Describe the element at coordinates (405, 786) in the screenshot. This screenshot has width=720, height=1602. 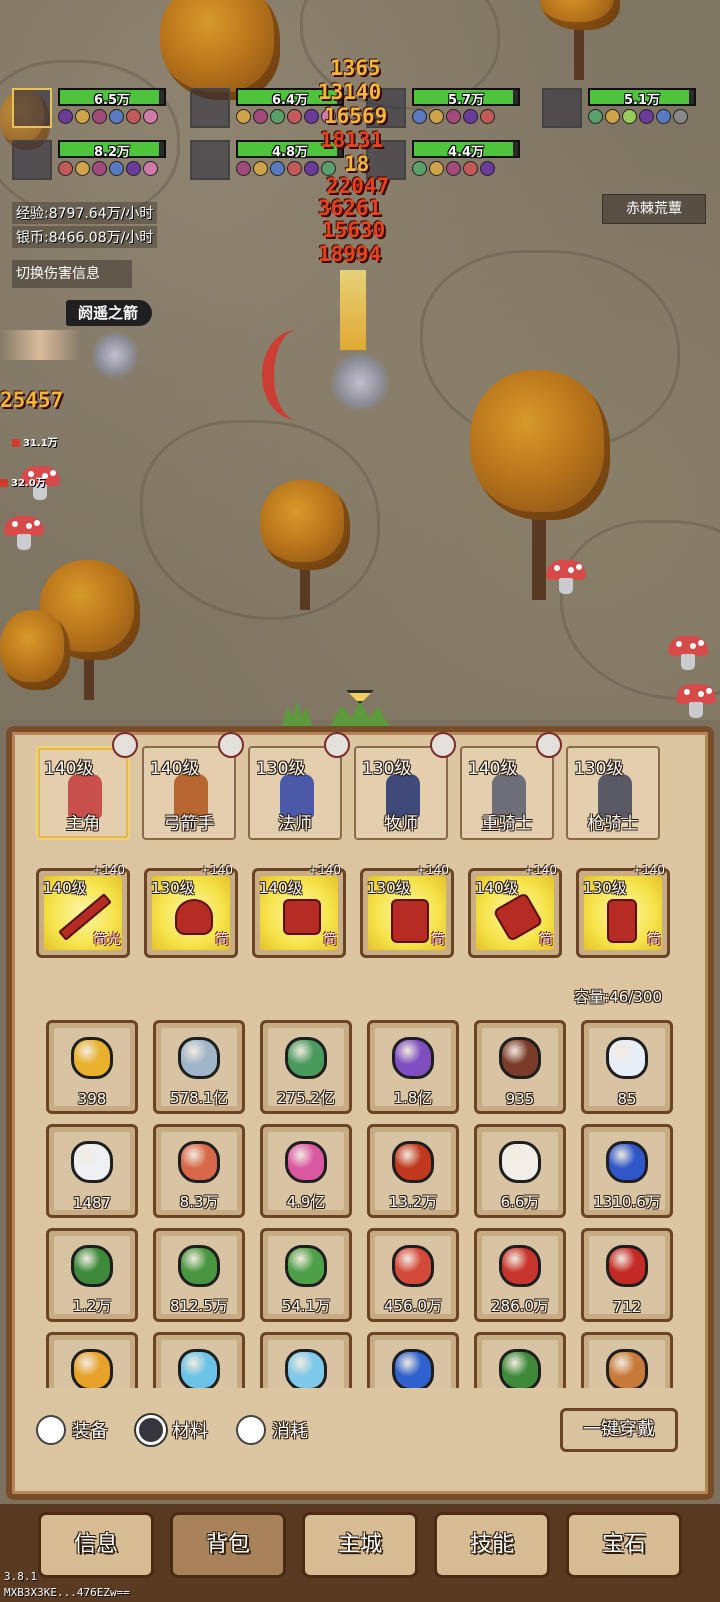
I see `role-slot-priest: 130级 牧师` at that location.